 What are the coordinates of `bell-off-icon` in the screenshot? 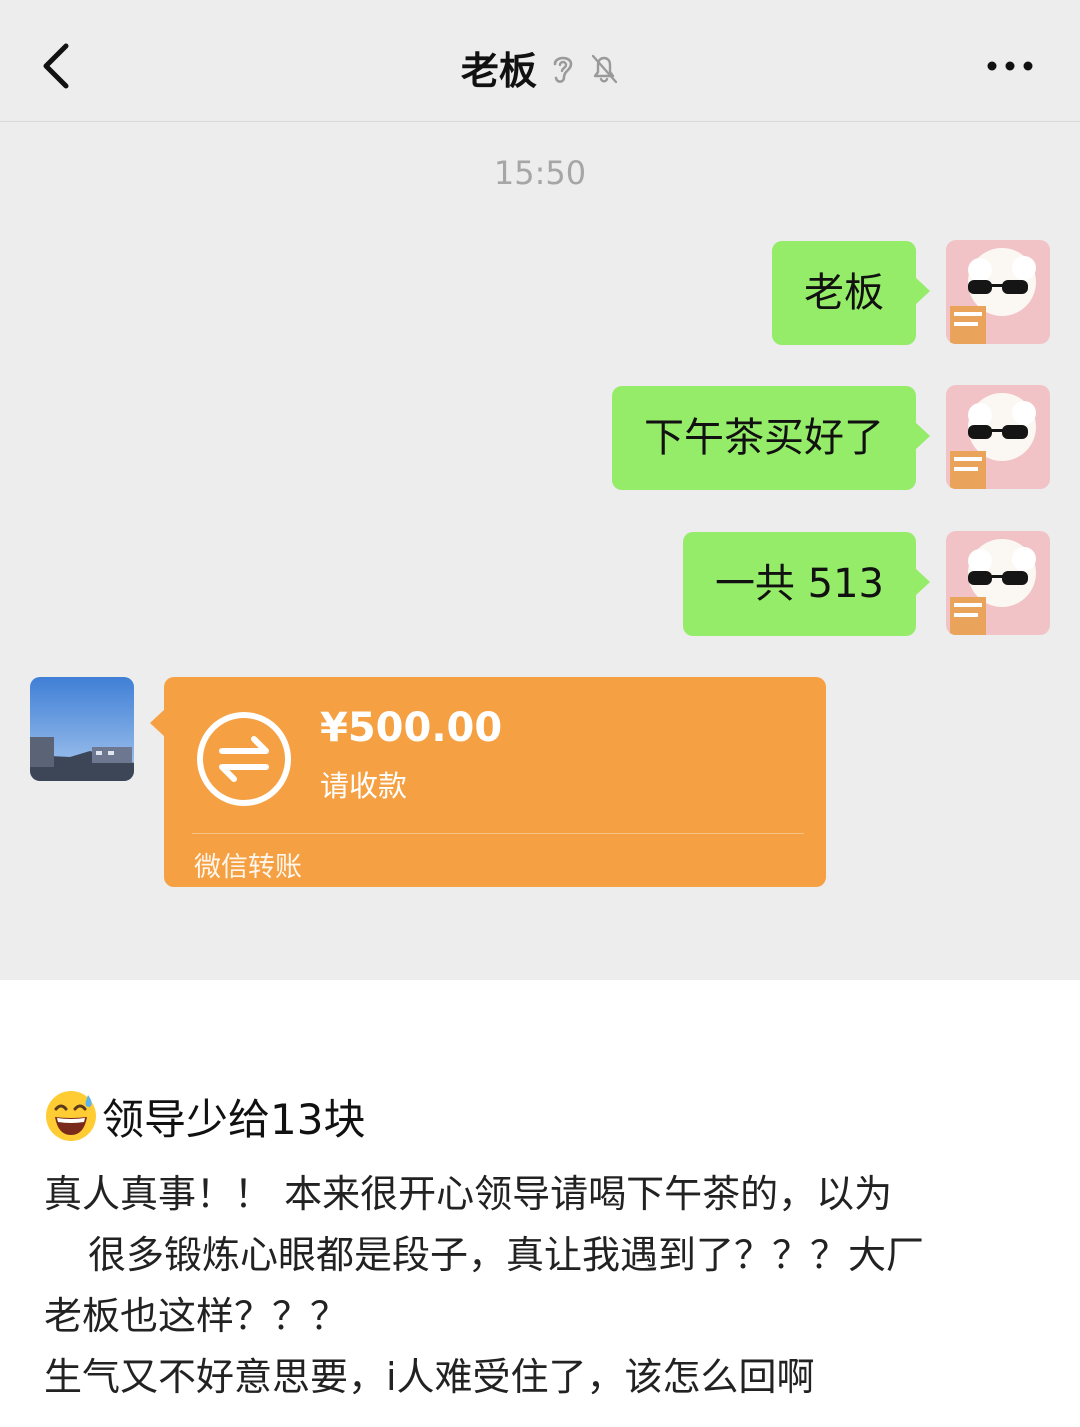 It's located at (604, 68).